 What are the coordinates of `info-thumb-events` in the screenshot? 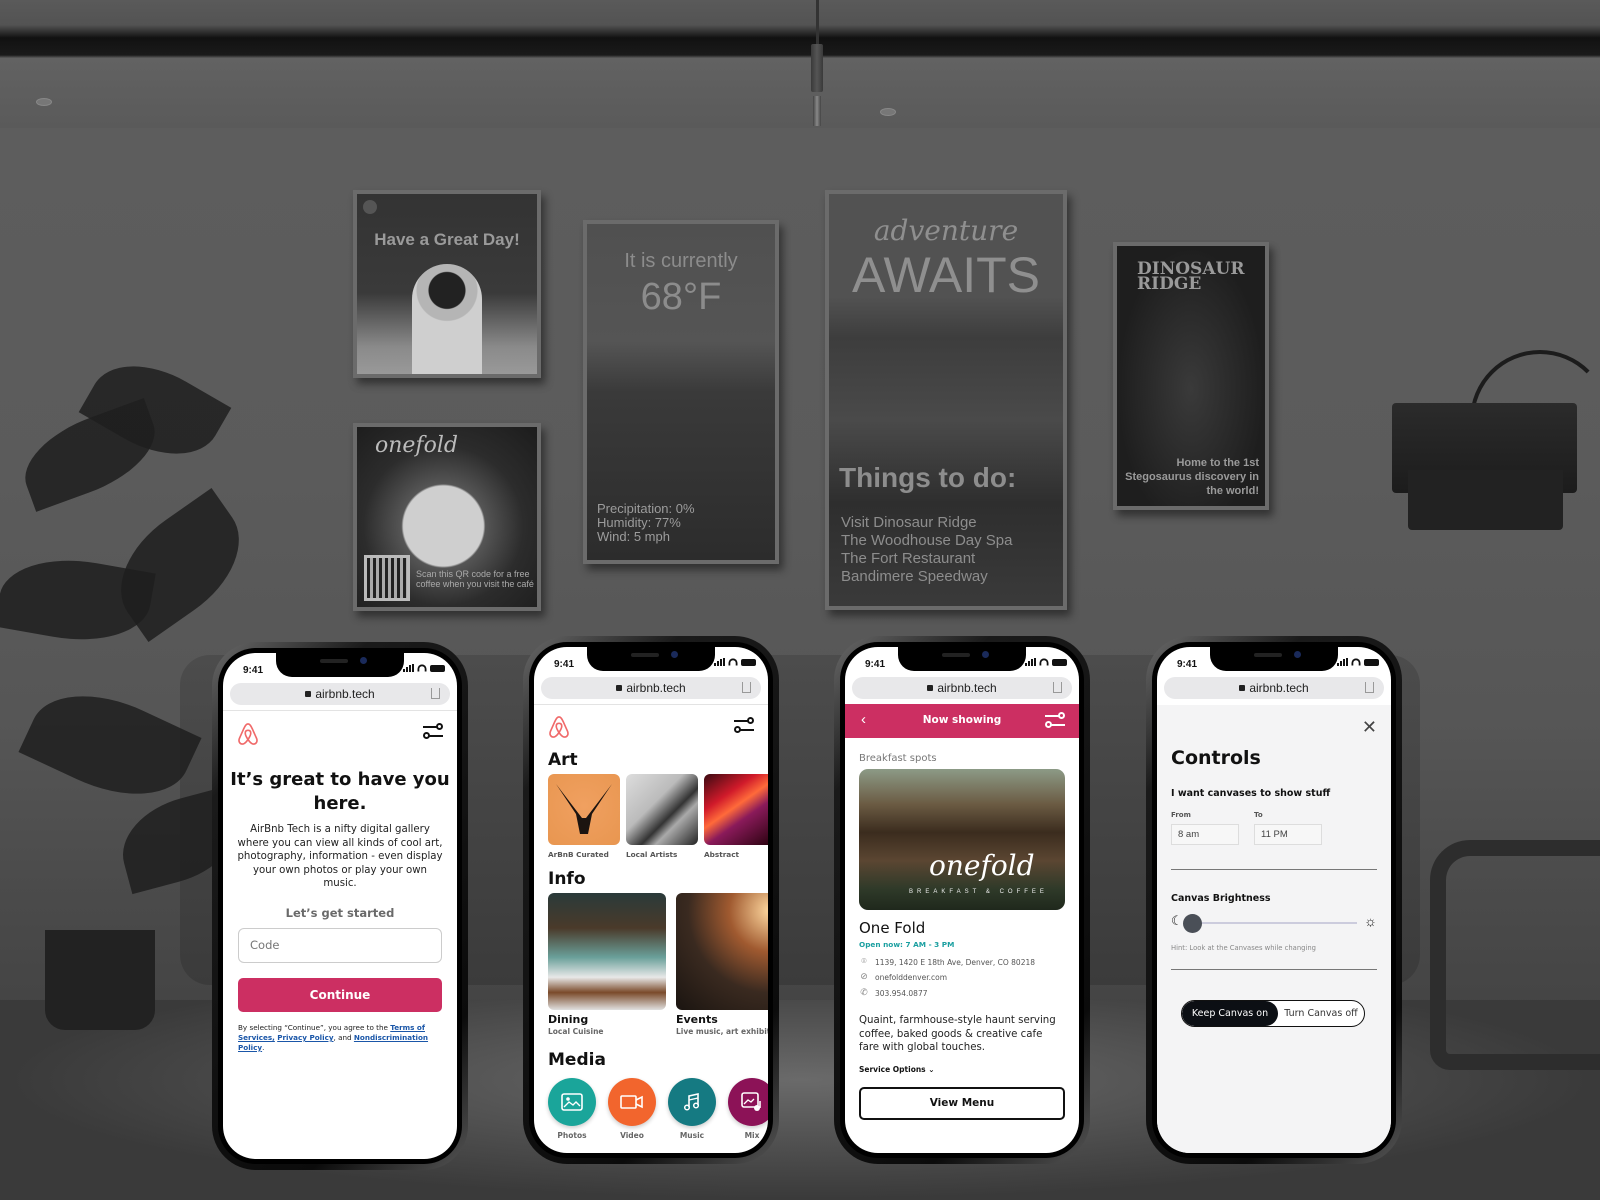 It's located at (722, 951).